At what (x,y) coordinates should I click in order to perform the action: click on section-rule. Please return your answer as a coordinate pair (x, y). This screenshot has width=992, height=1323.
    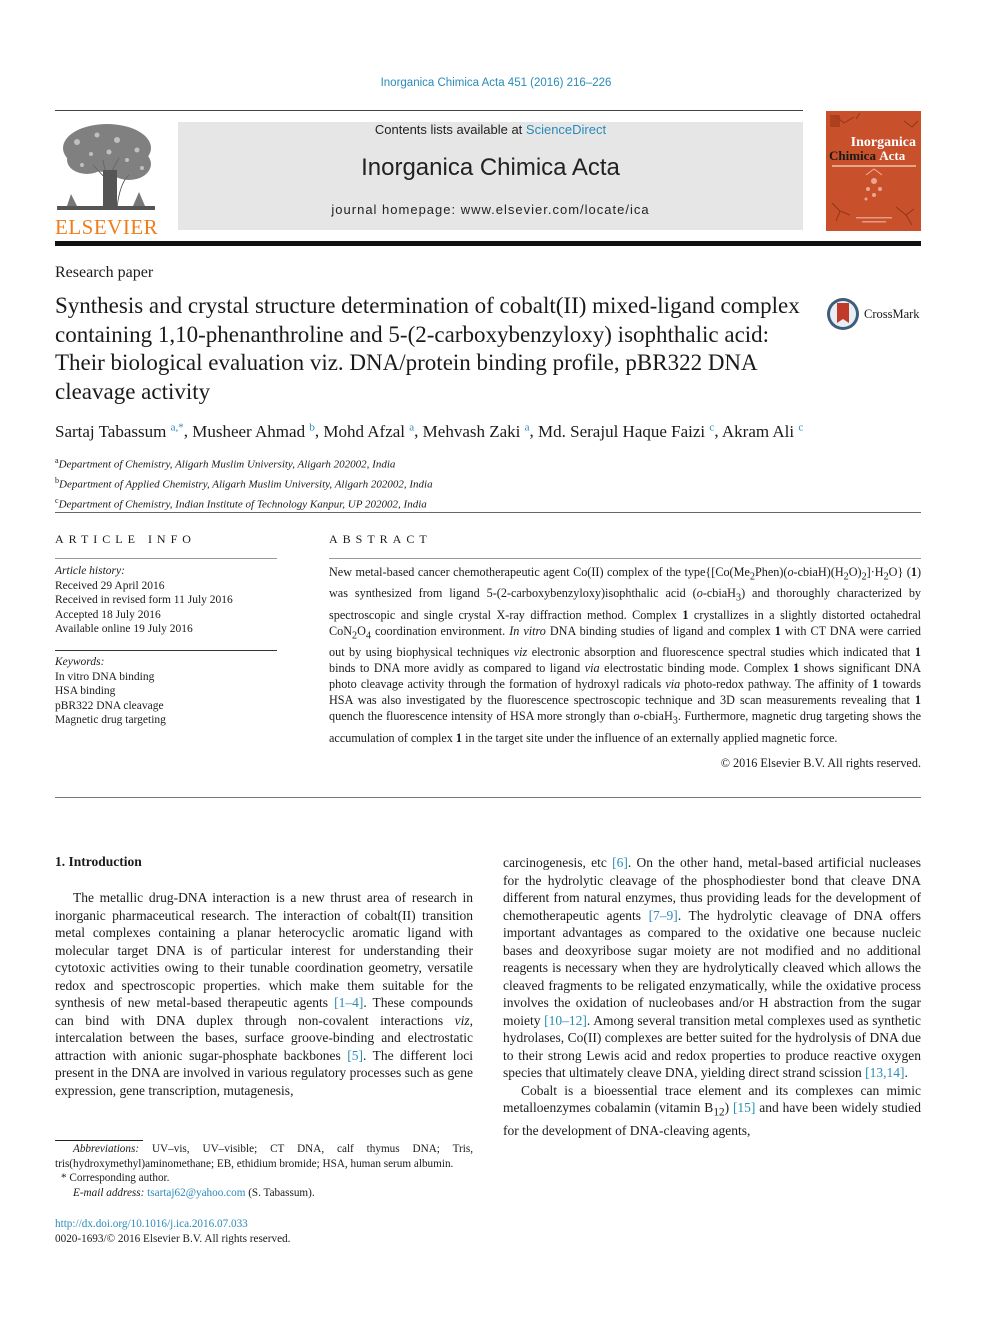
    Looking at the image, I should click on (488, 512).